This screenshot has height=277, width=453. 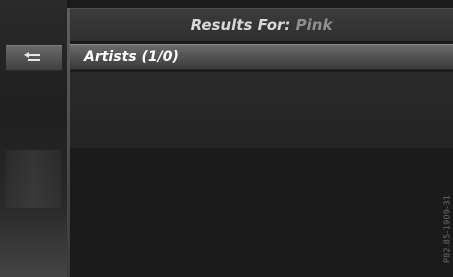 What do you see at coordinates (33, 179) in the screenshot?
I see `rail-decor-band` at bounding box center [33, 179].